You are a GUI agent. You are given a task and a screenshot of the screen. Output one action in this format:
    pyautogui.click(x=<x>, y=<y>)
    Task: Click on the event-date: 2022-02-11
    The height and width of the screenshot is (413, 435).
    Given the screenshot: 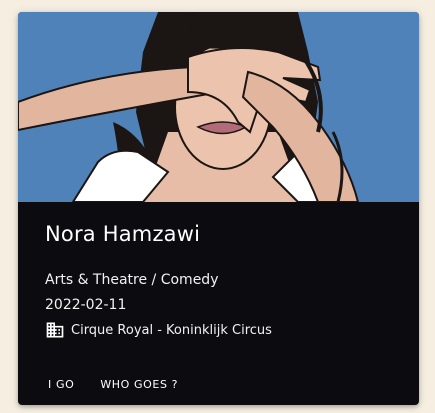 What is the action you would take?
    pyautogui.click(x=86, y=305)
    